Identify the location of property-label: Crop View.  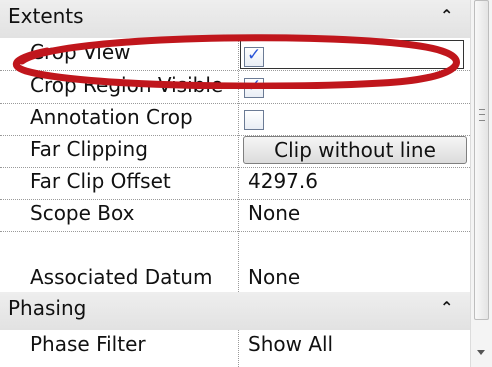
(80, 52).